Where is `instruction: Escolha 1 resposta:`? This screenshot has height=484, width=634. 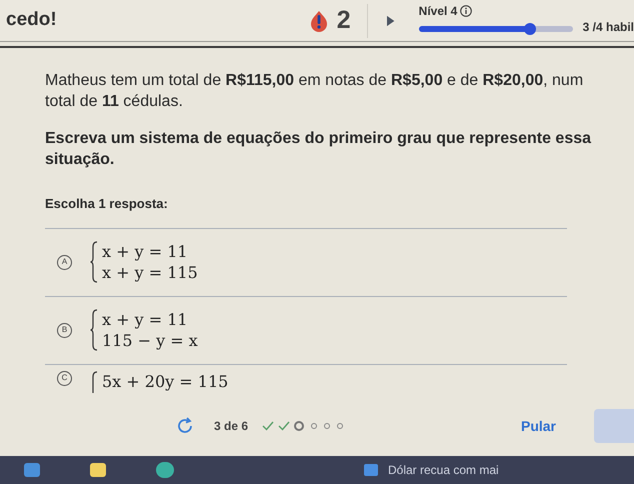 instruction: Escolha 1 resposta: is located at coordinates (107, 204).